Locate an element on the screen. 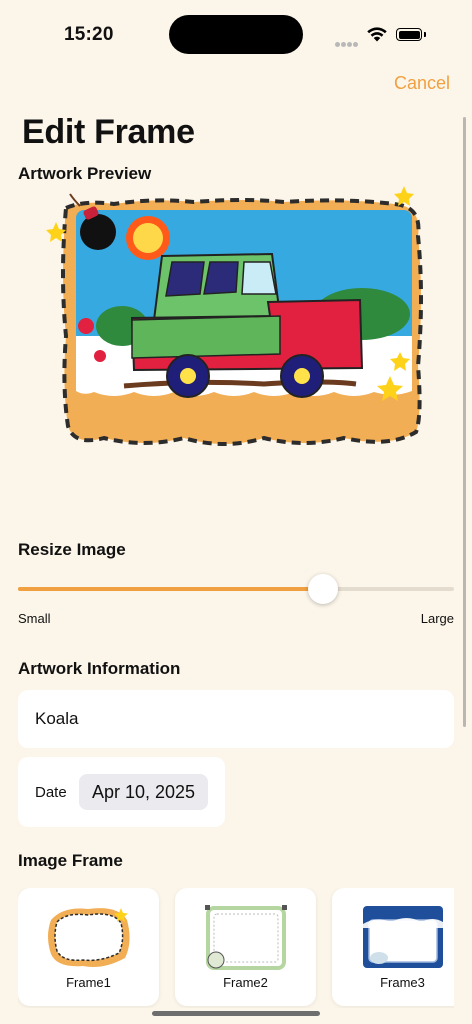  resize-max-label: Large is located at coordinates (437, 618).